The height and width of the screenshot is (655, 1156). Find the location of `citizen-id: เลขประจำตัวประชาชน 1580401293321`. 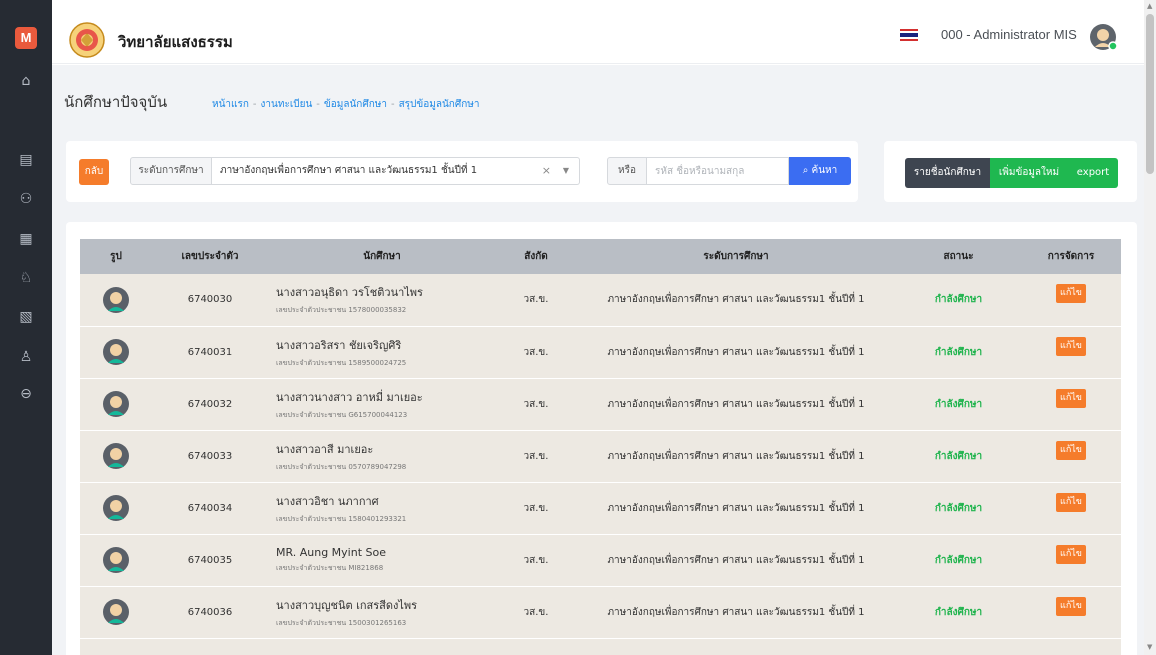

citizen-id: เลขประจำตัวประชาชน 1580401293321 is located at coordinates (341, 518).